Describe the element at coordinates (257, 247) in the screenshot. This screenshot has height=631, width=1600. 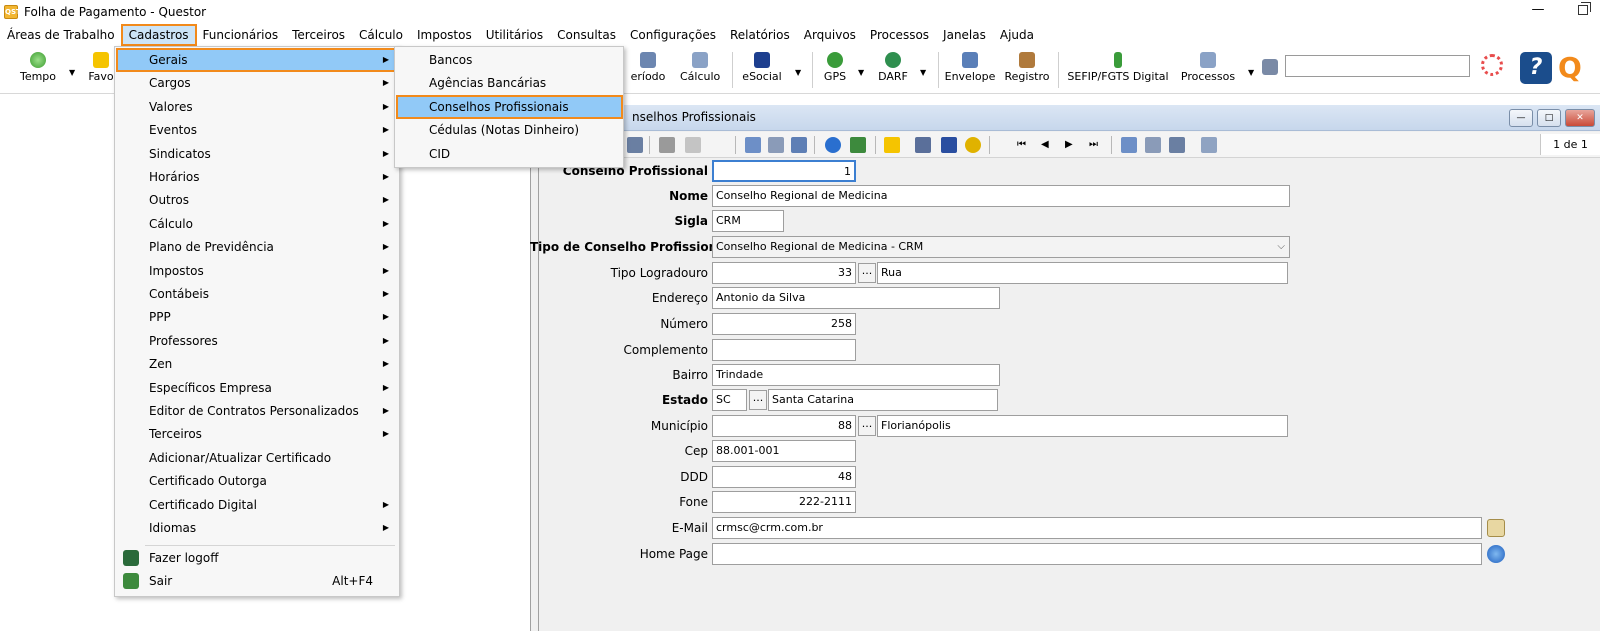
I see `cadastros-menu-item: Plano de Previdência ▶` at that location.